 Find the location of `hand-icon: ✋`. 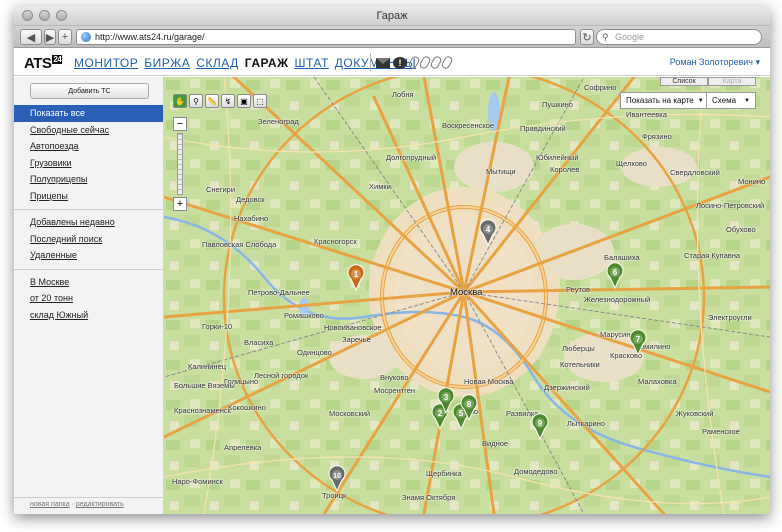

hand-icon: ✋ is located at coordinates (180, 101).